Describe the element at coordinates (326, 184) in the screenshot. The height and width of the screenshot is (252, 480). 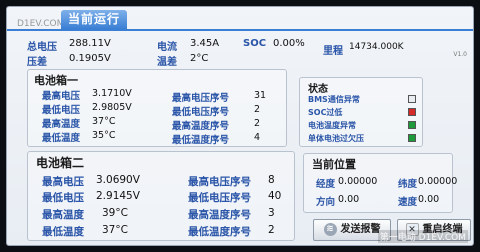
I see `longitude-label: 经度` at that location.